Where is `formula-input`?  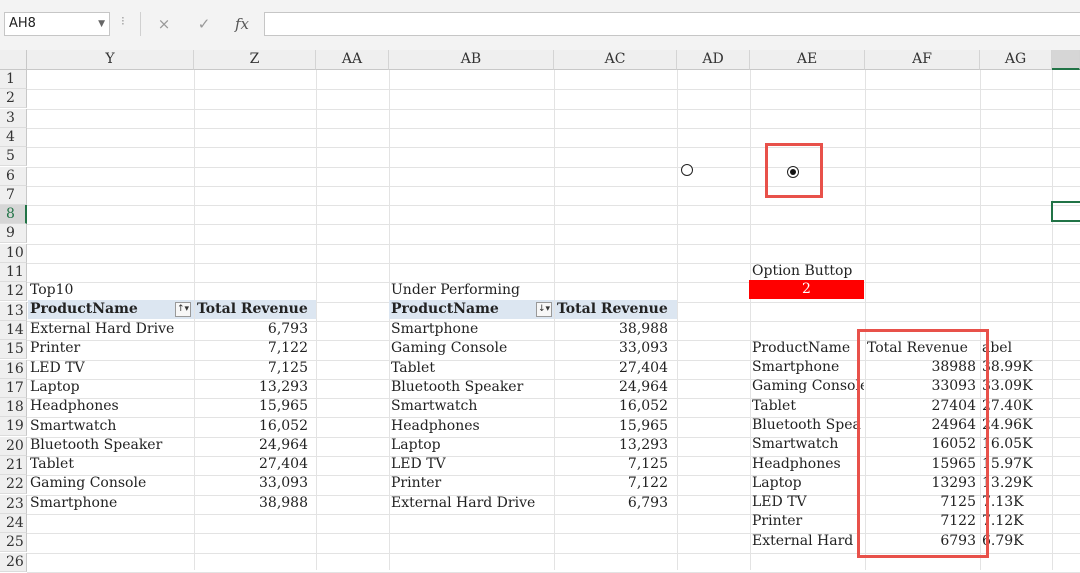 formula-input is located at coordinates (672, 24).